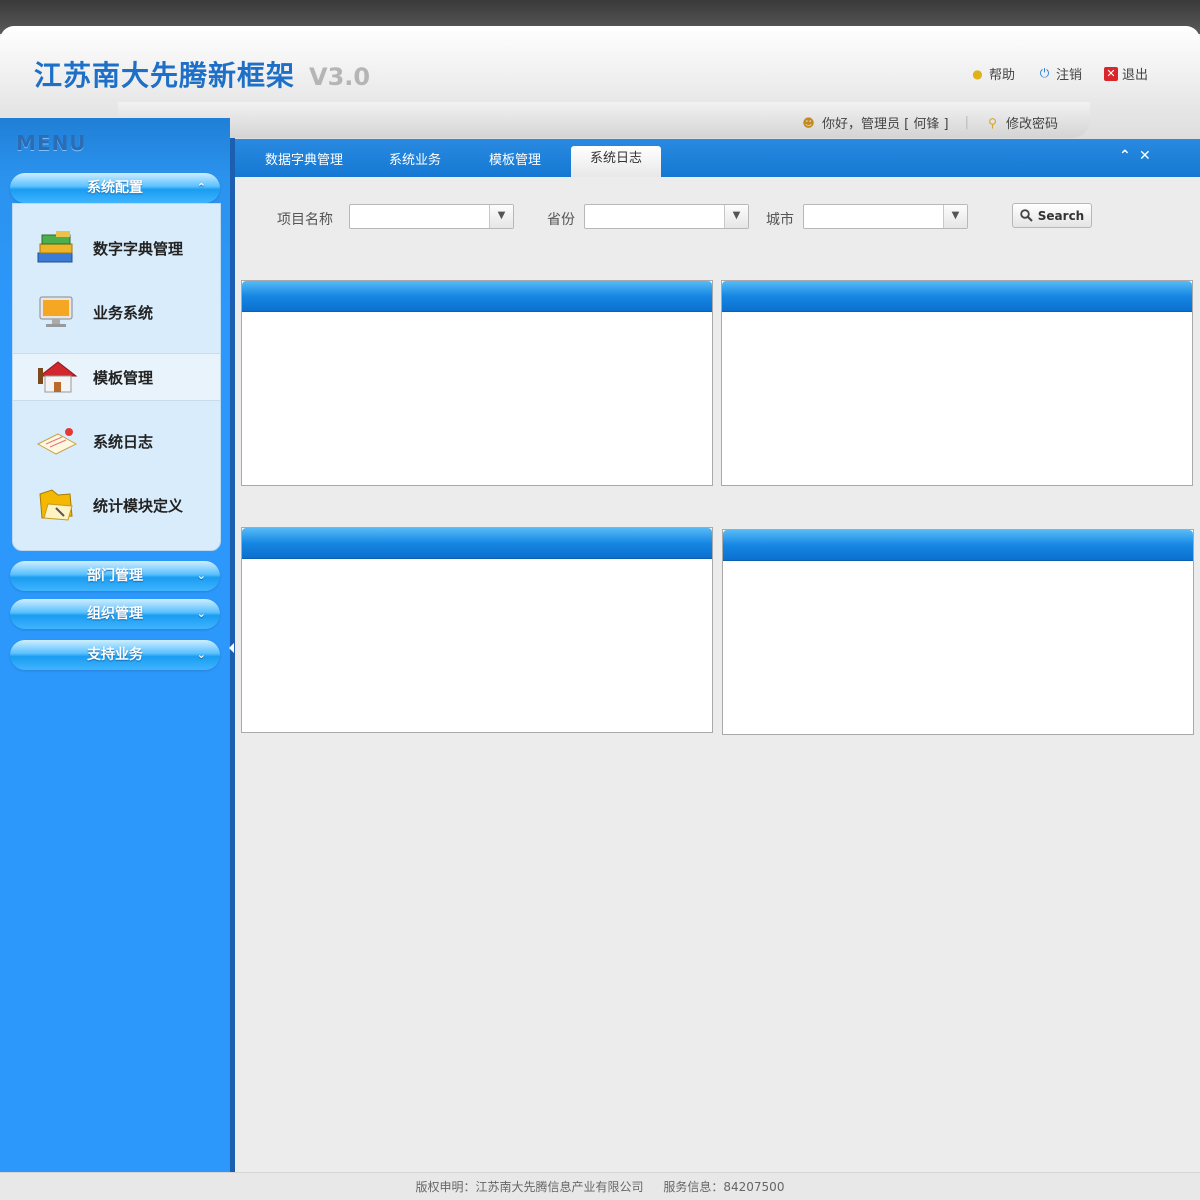 The width and height of the screenshot is (1200, 1200). I want to click on key-icon: ⚲, so click(992, 122).